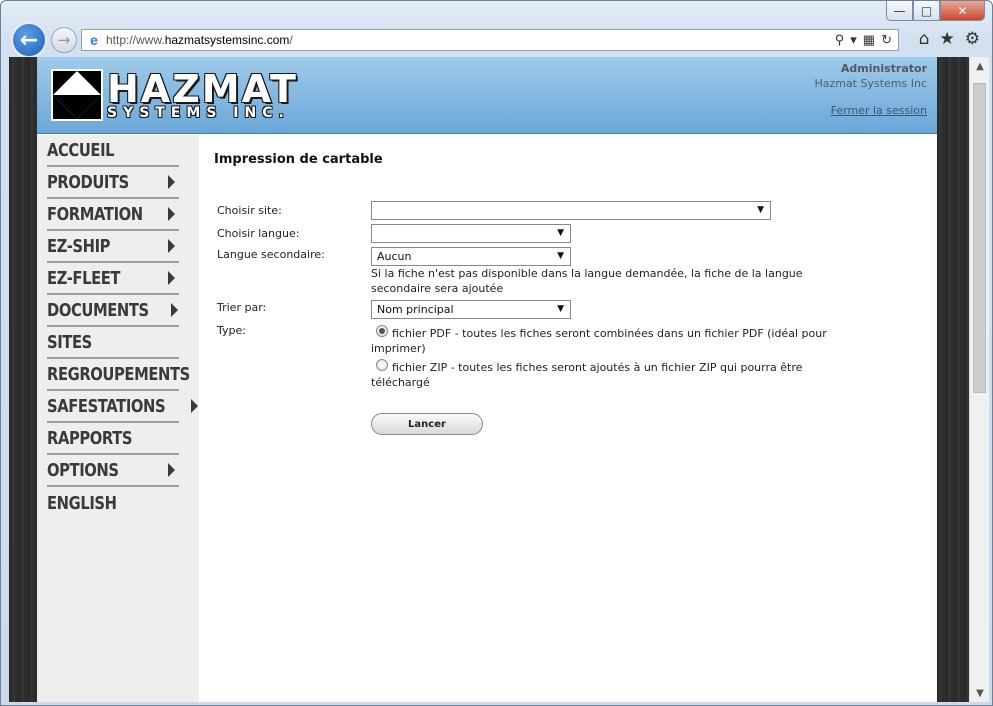  I want to click on search-icon: ⚲, so click(840, 40).